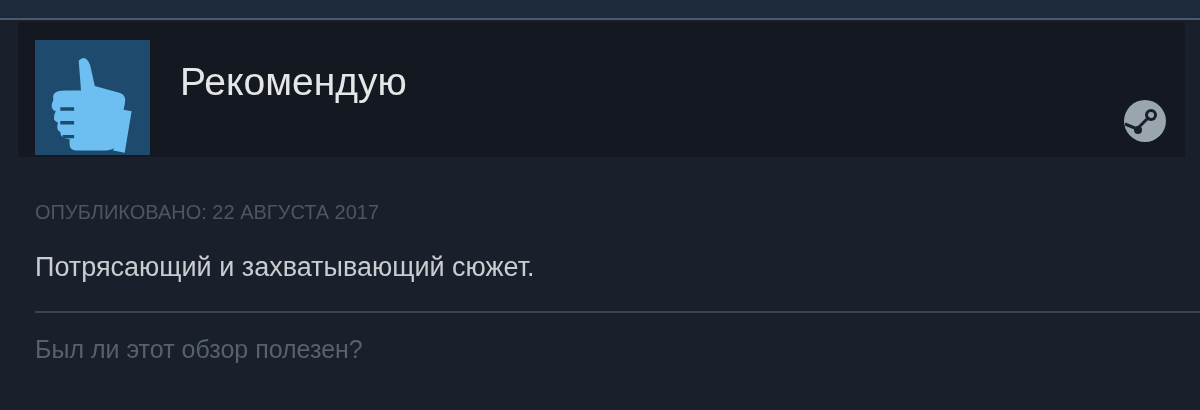 The width and height of the screenshot is (1200, 410). Describe the element at coordinates (285, 267) in the screenshot. I see `review-text: Потрясающий и захватывающий сюжет.` at that location.